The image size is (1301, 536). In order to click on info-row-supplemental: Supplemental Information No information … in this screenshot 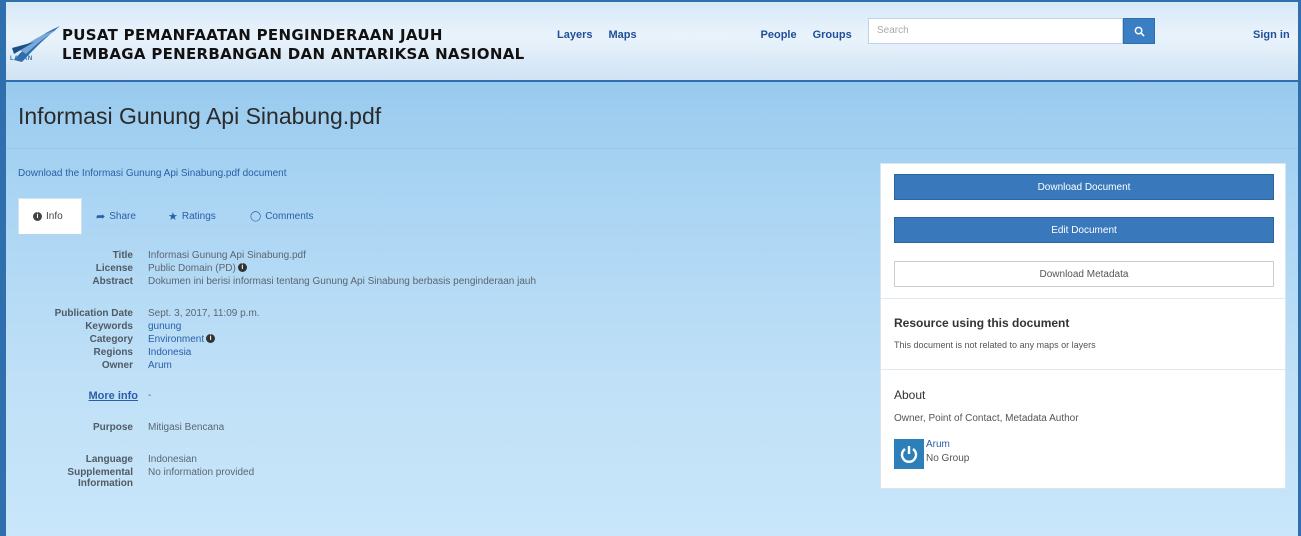, I will do `click(136, 478)`.